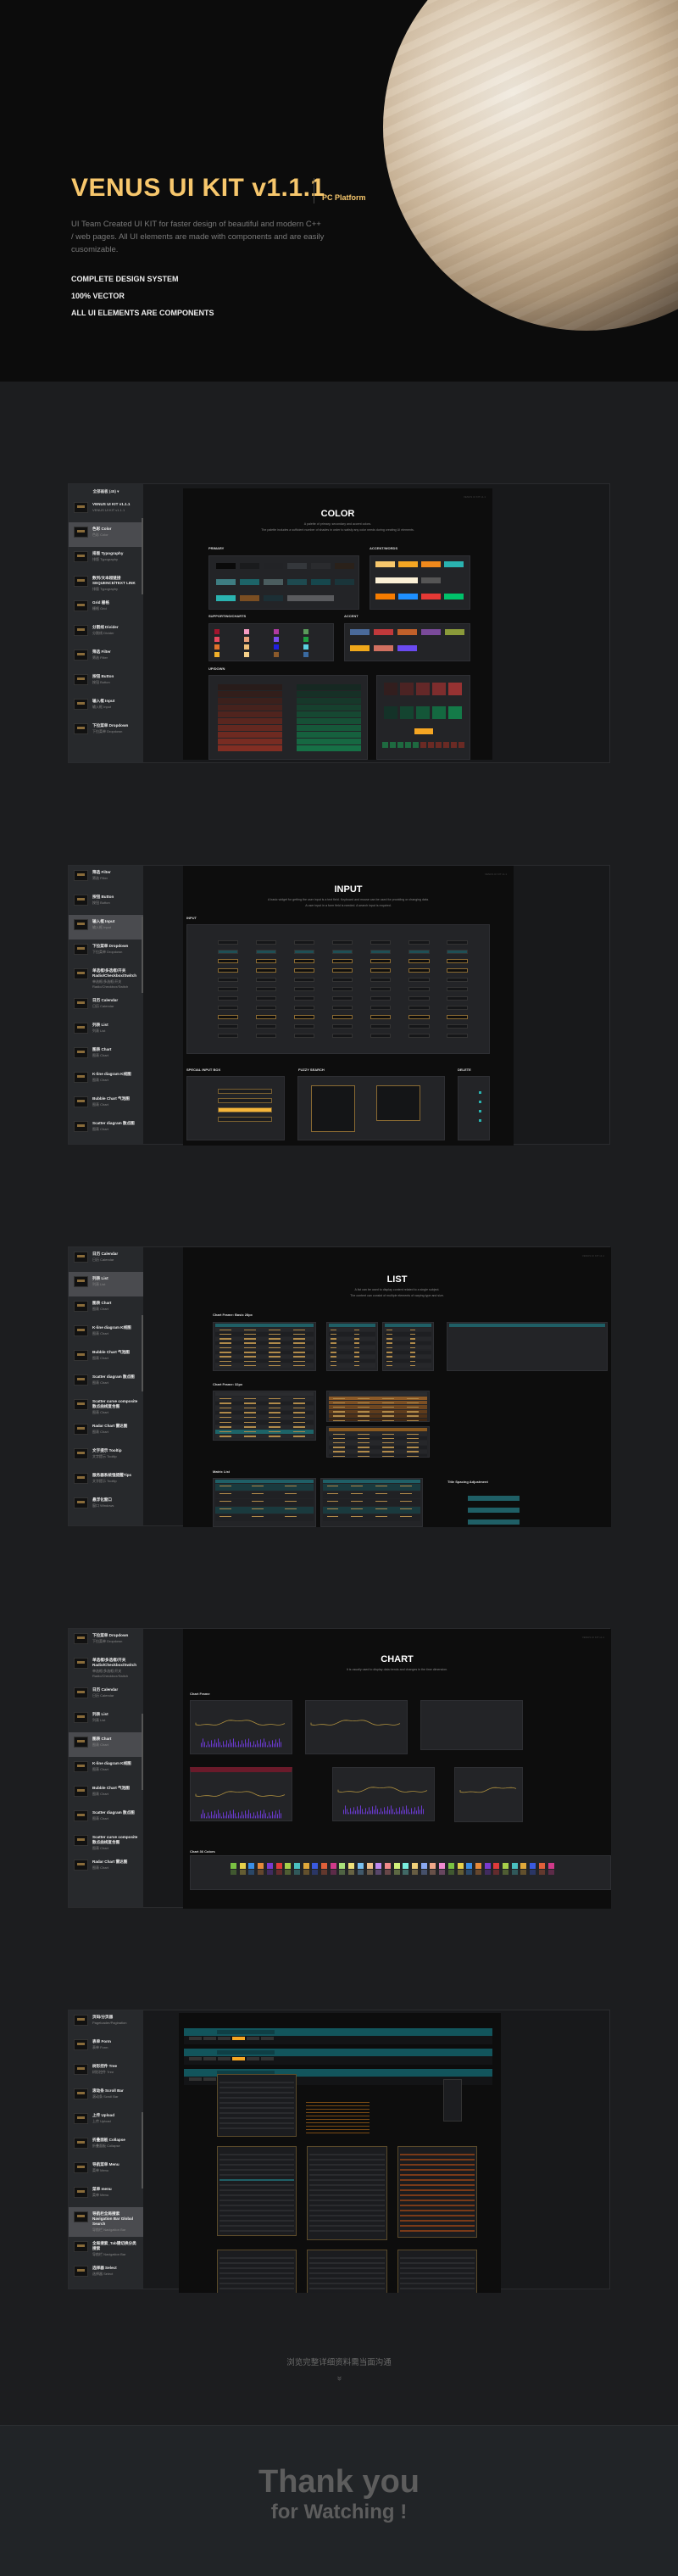 Image resolution: width=678 pixels, height=2576 pixels. What do you see at coordinates (106, 510) in the screenshot?
I see `sidebar-item-artboard: VENUS UI KIT v1.1.1 VENUS UI KIT v1.1.1` at bounding box center [106, 510].